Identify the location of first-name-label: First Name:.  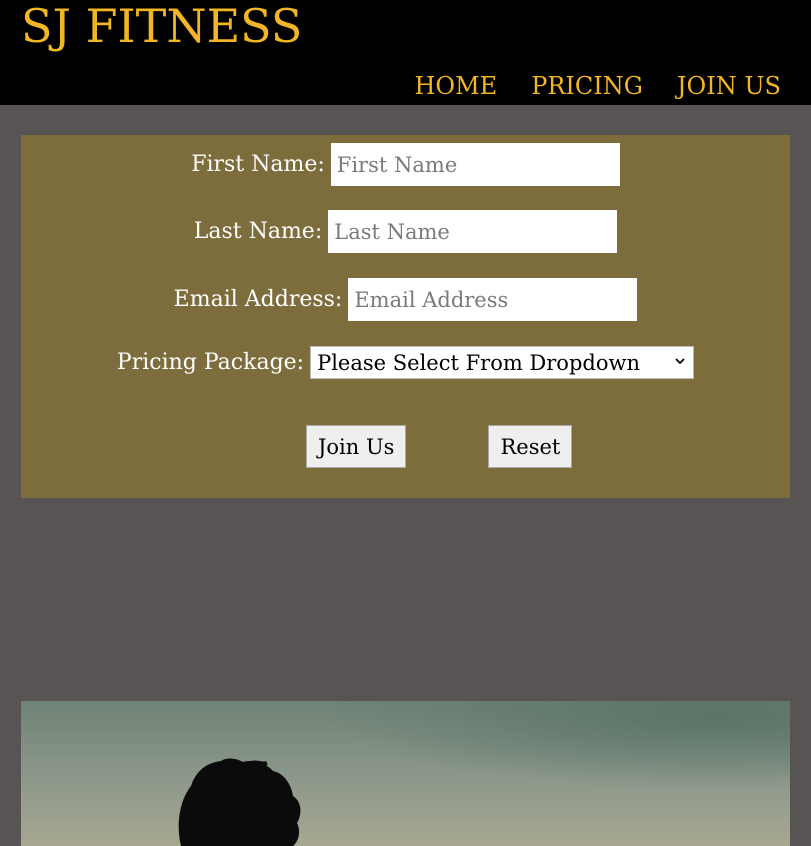
(258, 164).